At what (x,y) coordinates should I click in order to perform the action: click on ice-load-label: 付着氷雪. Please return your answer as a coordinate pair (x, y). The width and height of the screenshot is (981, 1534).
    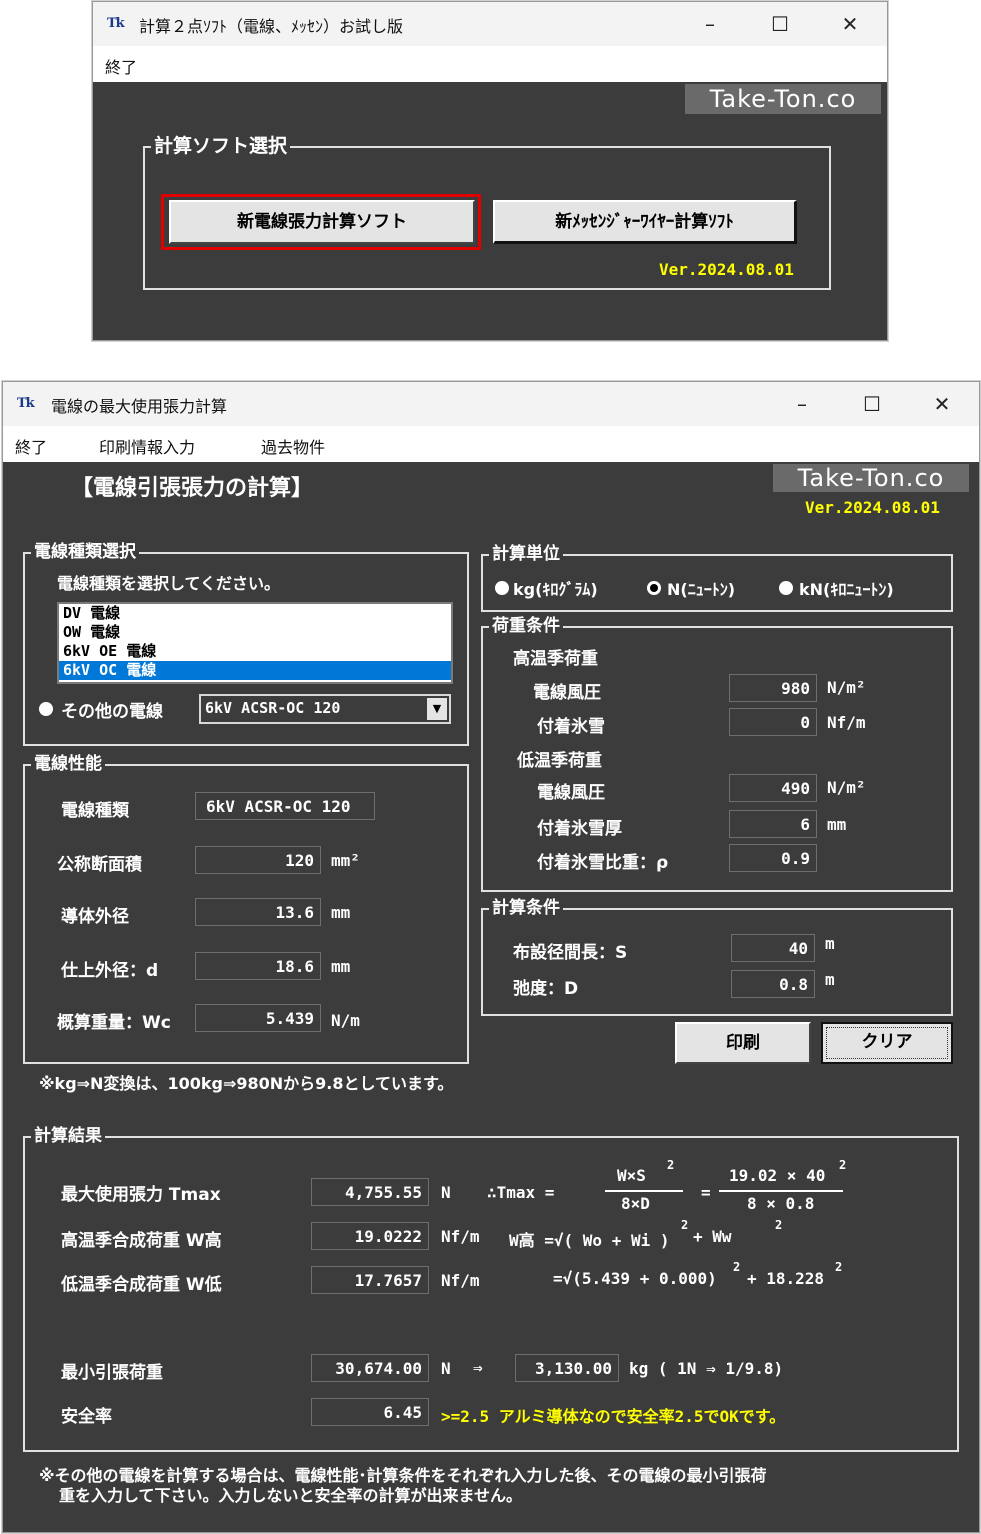
    Looking at the image, I should click on (571, 727).